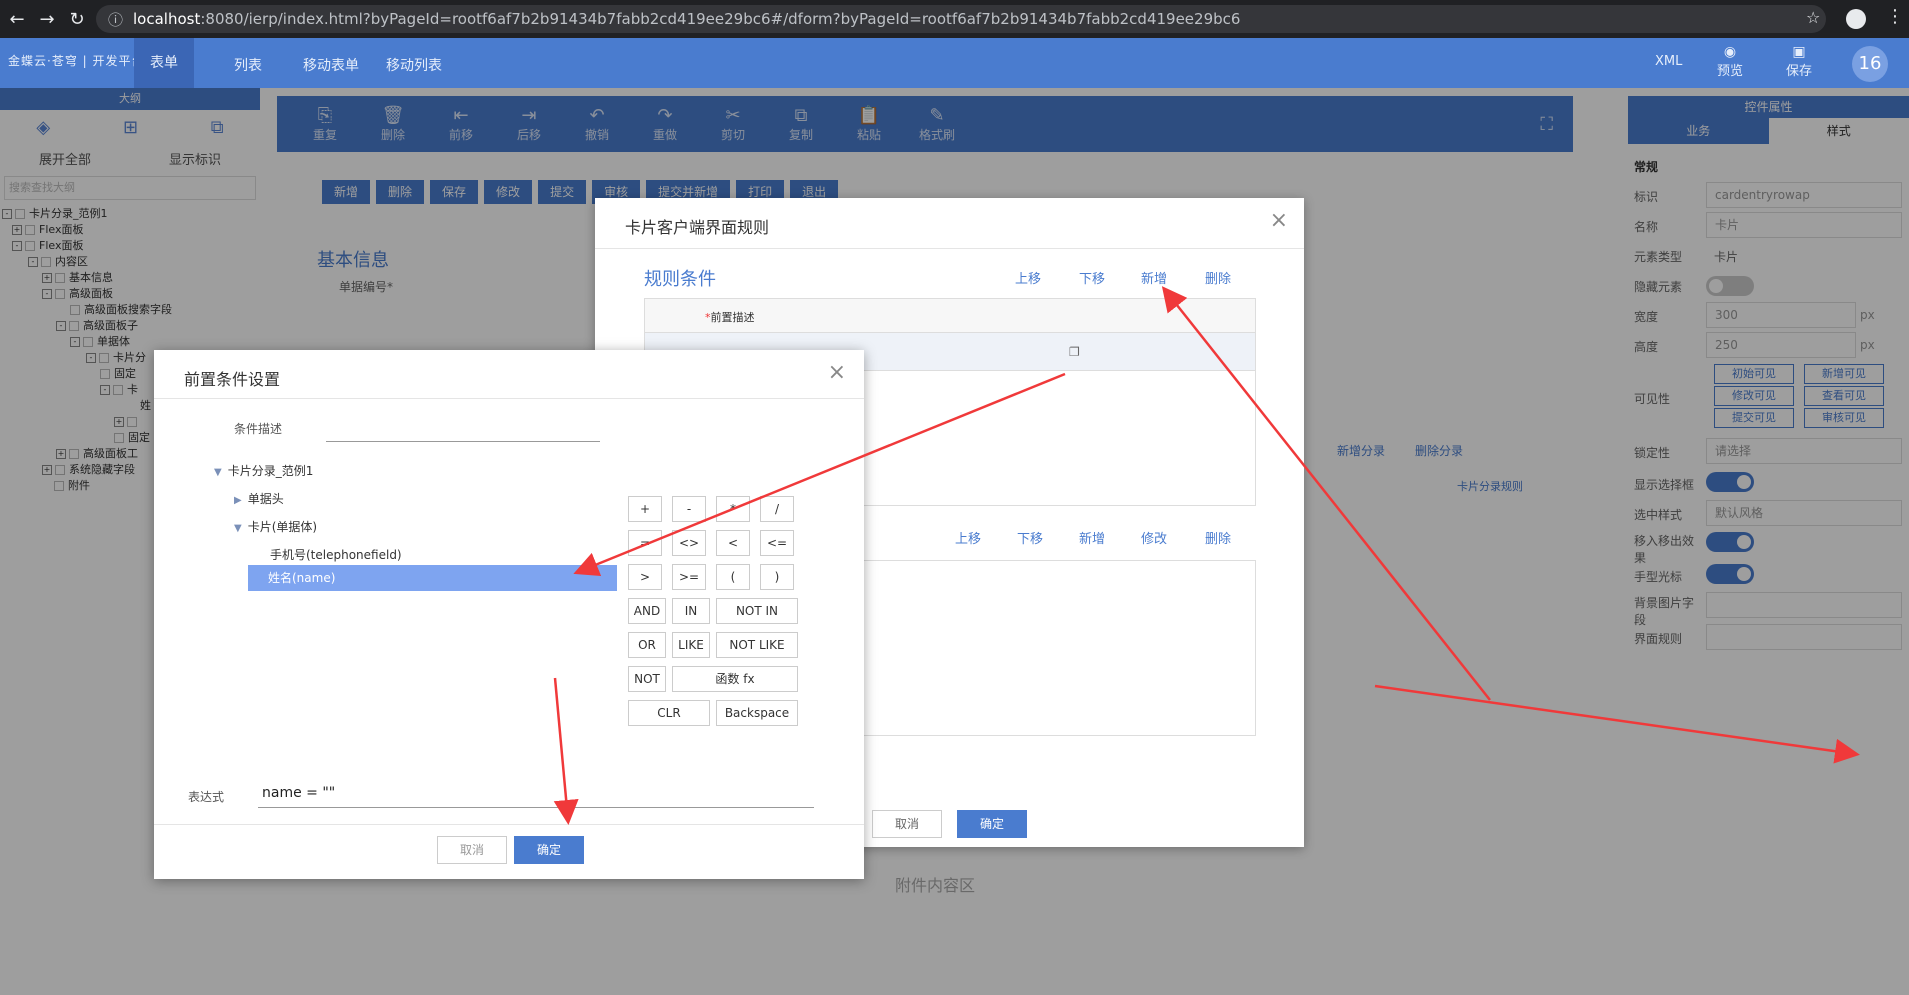 The height and width of the screenshot is (995, 1909). Describe the element at coordinates (1895, 16) in the screenshot. I see `menu-icon: ⋮` at that location.